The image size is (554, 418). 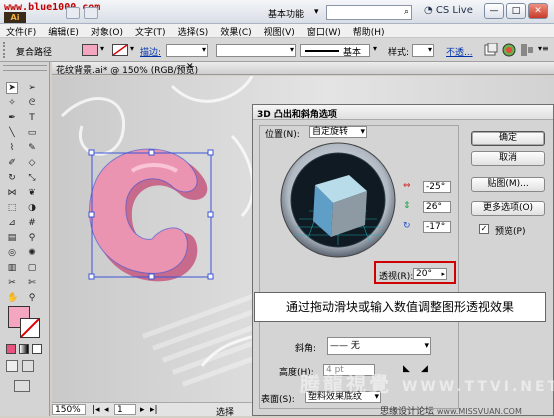 I want to click on minimize-button: —, so click(x=494, y=11).